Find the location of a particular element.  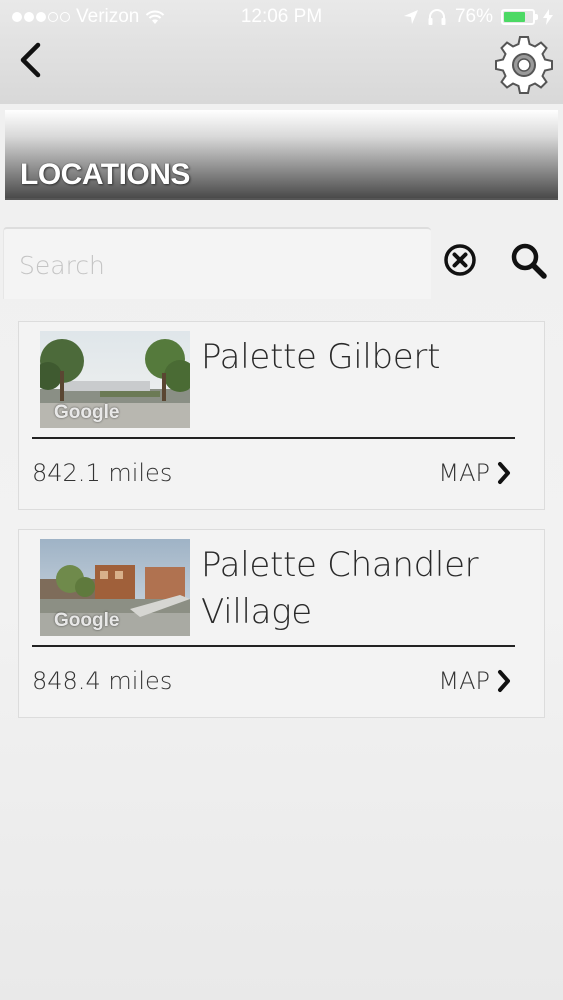

battery-percent: 76% is located at coordinates (473, 16).